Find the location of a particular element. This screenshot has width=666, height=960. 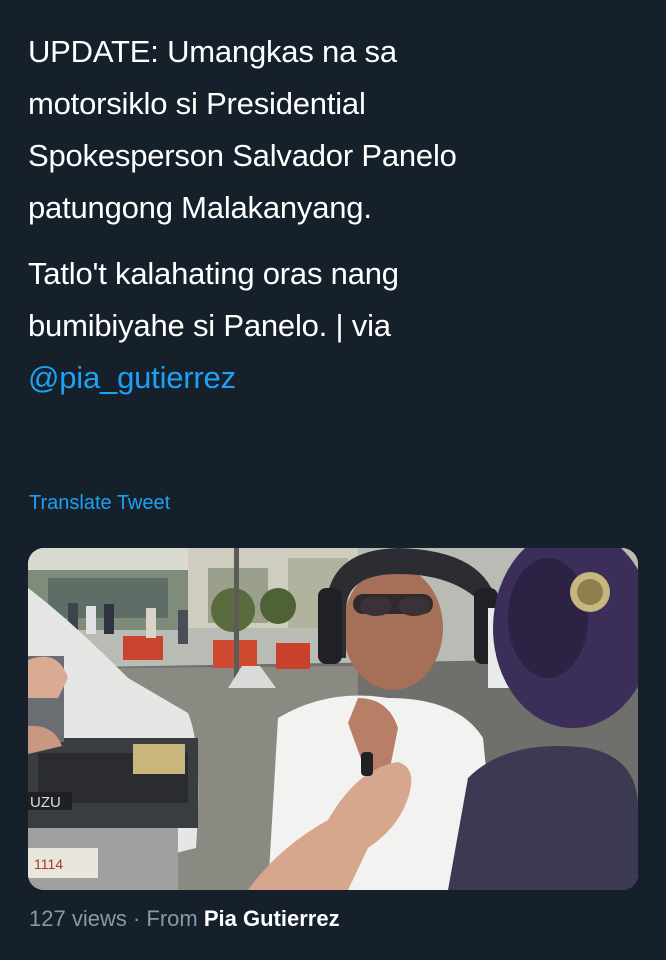

tweet-footer: 127 views · From Pia Gutierrez is located at coordinates (184, 919).